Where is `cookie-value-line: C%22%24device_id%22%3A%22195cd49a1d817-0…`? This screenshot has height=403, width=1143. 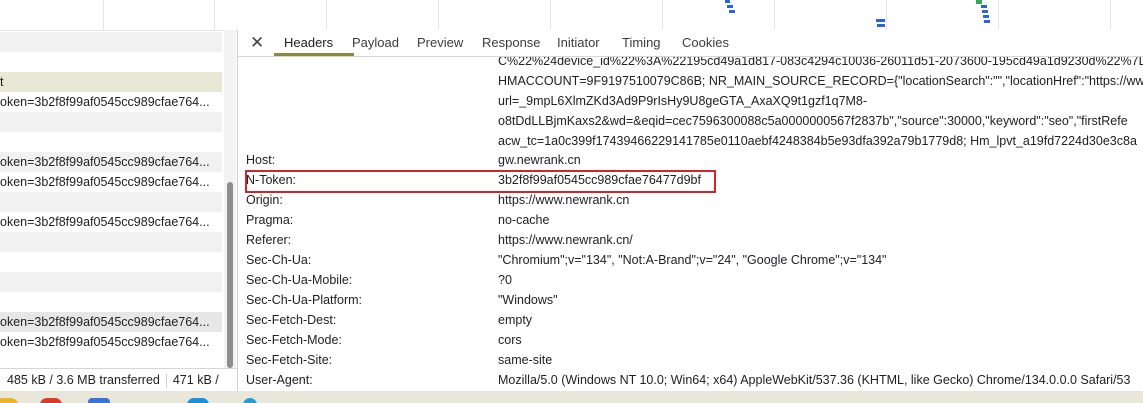
cookie-value-line: C%22%24device_id%22%3A%22195cd49a1d817-0… is located at coordinates (820, 62).